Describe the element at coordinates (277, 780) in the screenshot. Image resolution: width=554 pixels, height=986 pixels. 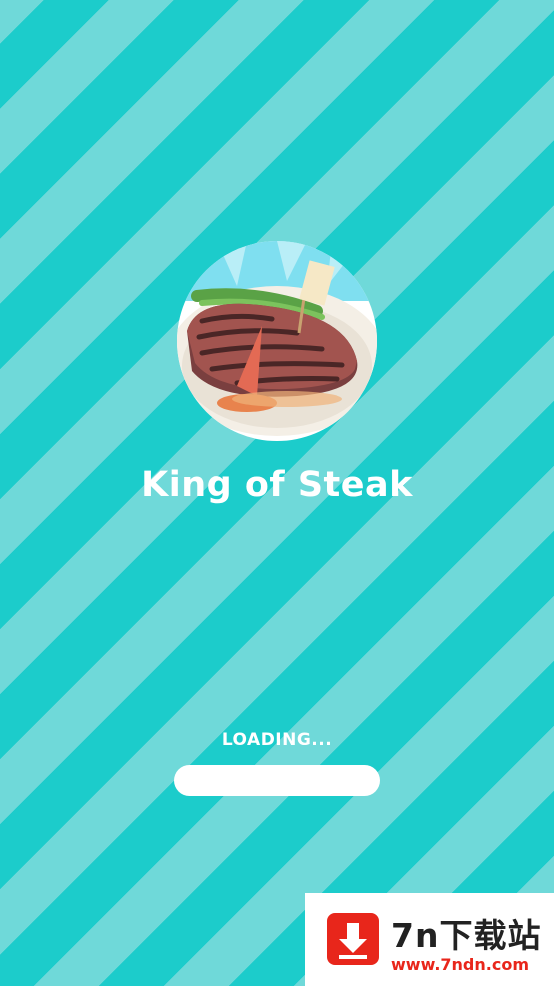
I see `loading-progress-bar` at that location.